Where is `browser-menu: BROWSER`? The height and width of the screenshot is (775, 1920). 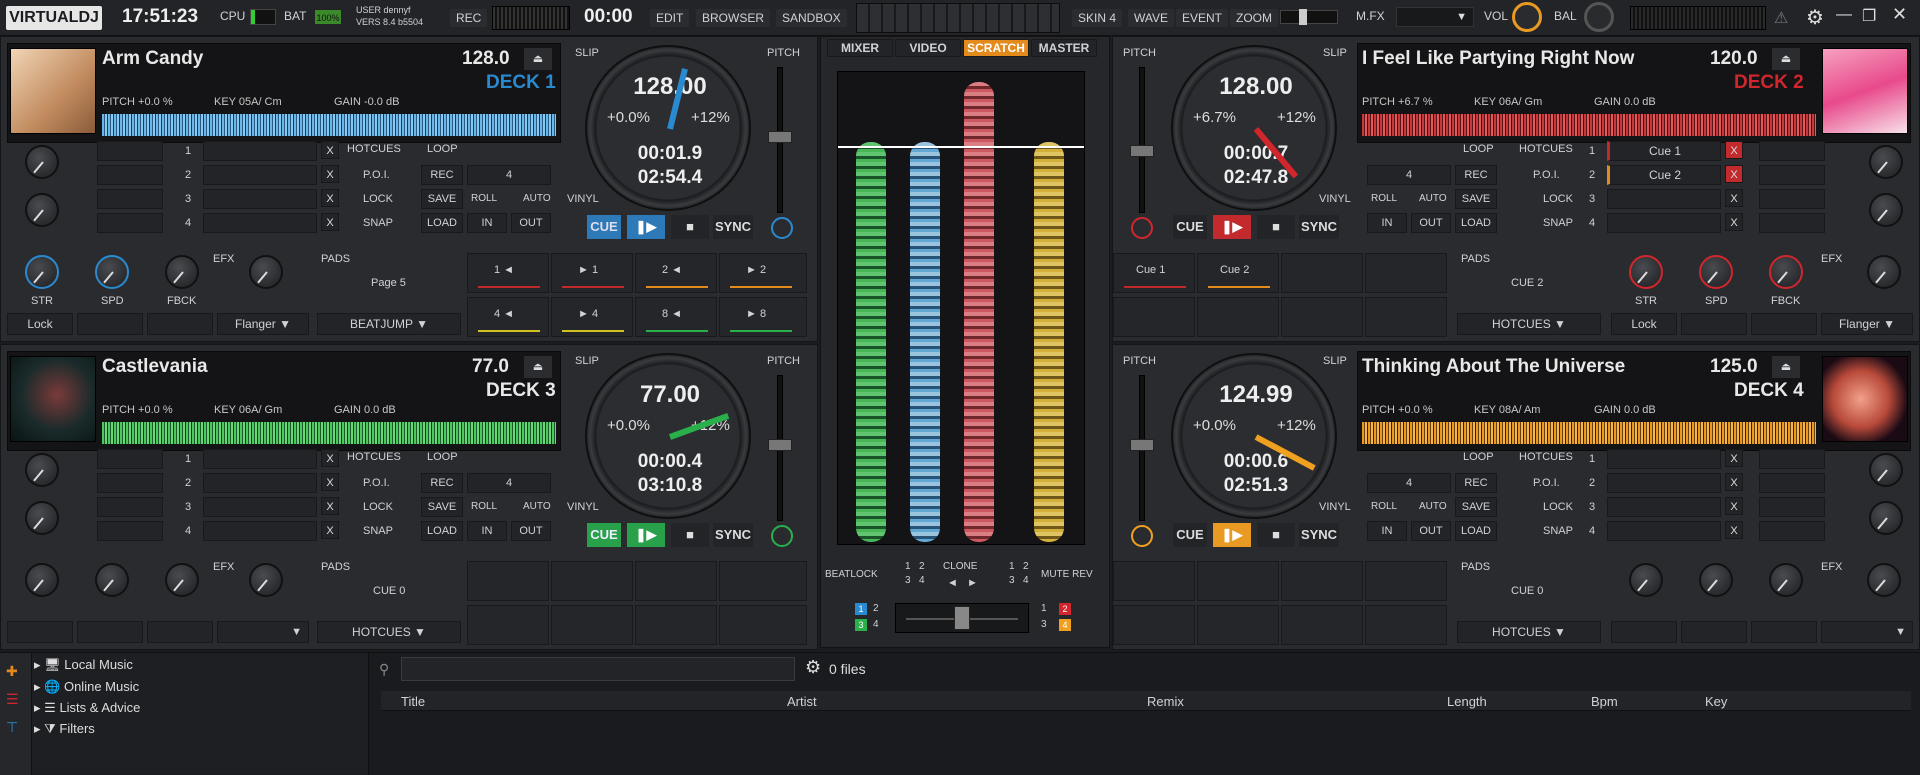 browser-menu: BROWSER is located at coordinates (733, 18).